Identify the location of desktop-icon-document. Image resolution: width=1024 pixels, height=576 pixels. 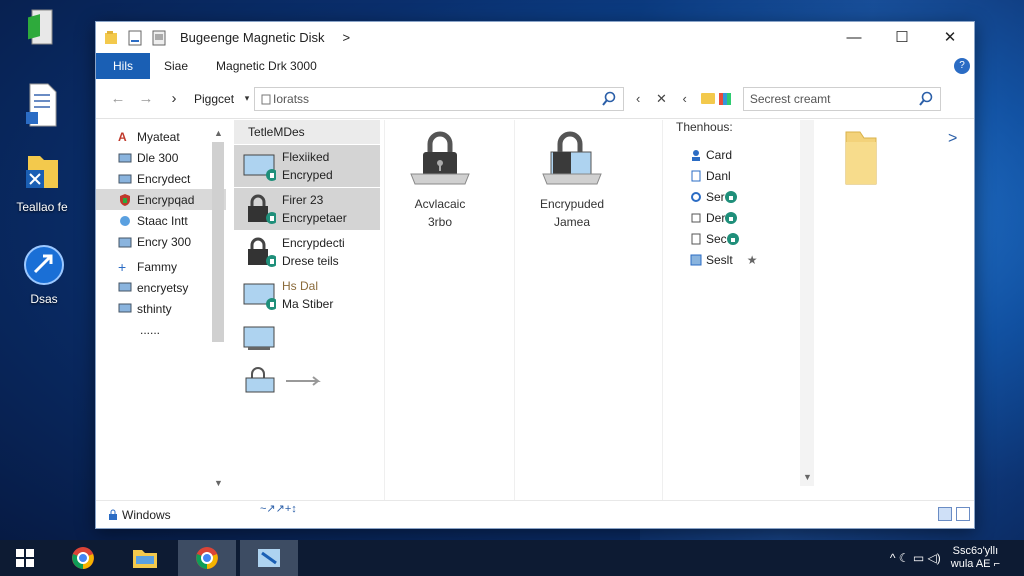
(42, 108).